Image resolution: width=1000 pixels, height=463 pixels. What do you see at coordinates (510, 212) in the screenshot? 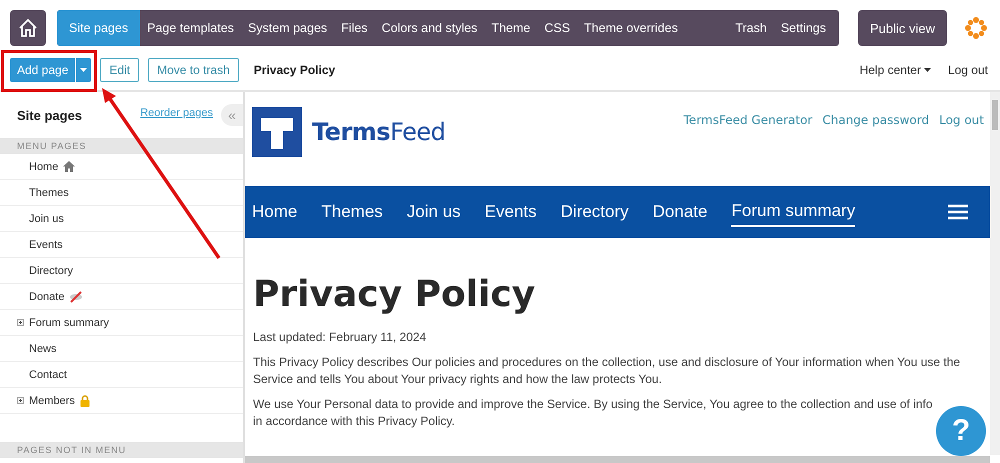
I see `site-nav-link: Events` at bounding box center [510, 212].